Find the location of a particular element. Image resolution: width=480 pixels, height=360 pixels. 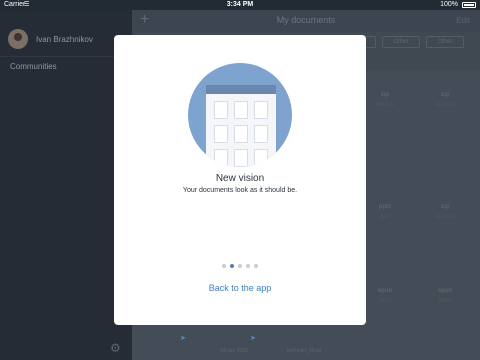

documents-illustration is located at coordinates (240, 115).